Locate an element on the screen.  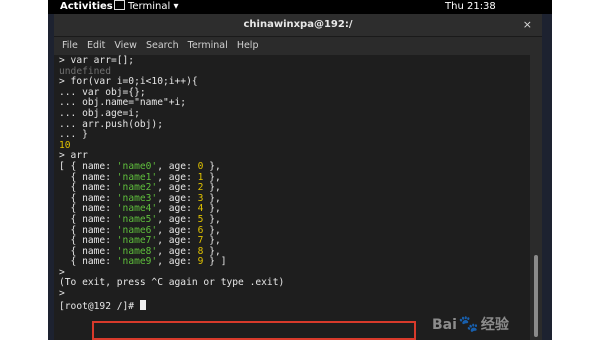
terminal-text: ... obj.name="name"+i; is located at coordinates (123, 103).